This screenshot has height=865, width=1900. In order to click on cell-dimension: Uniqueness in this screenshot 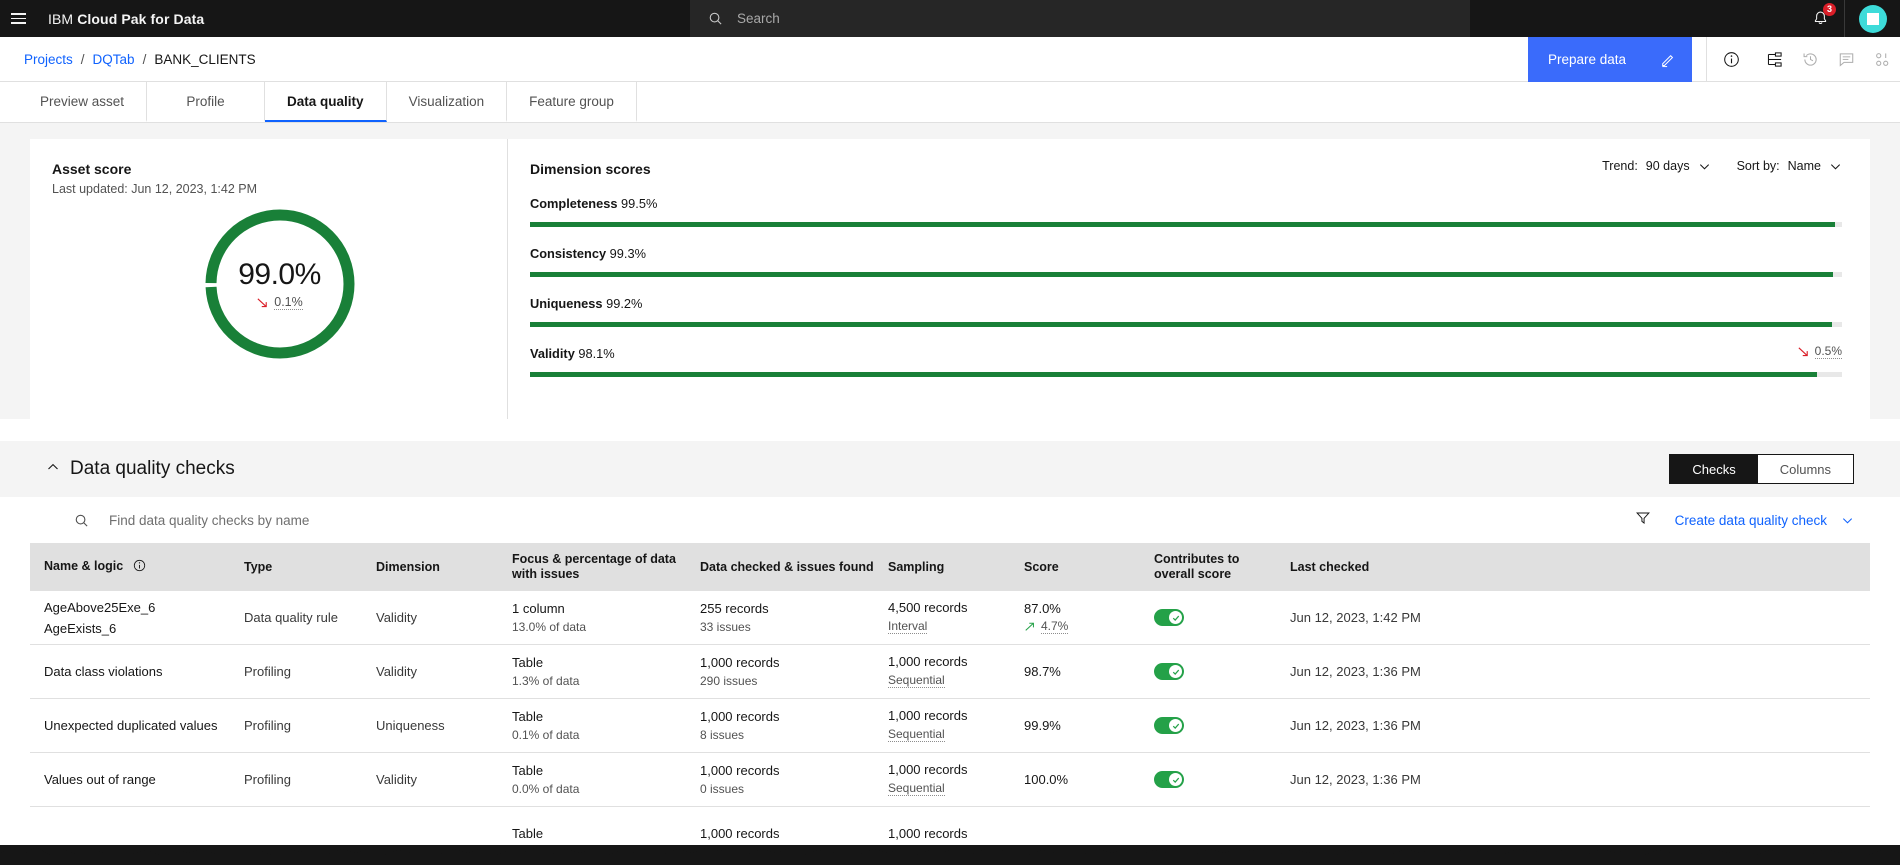, I will do `click(410, 725)`.